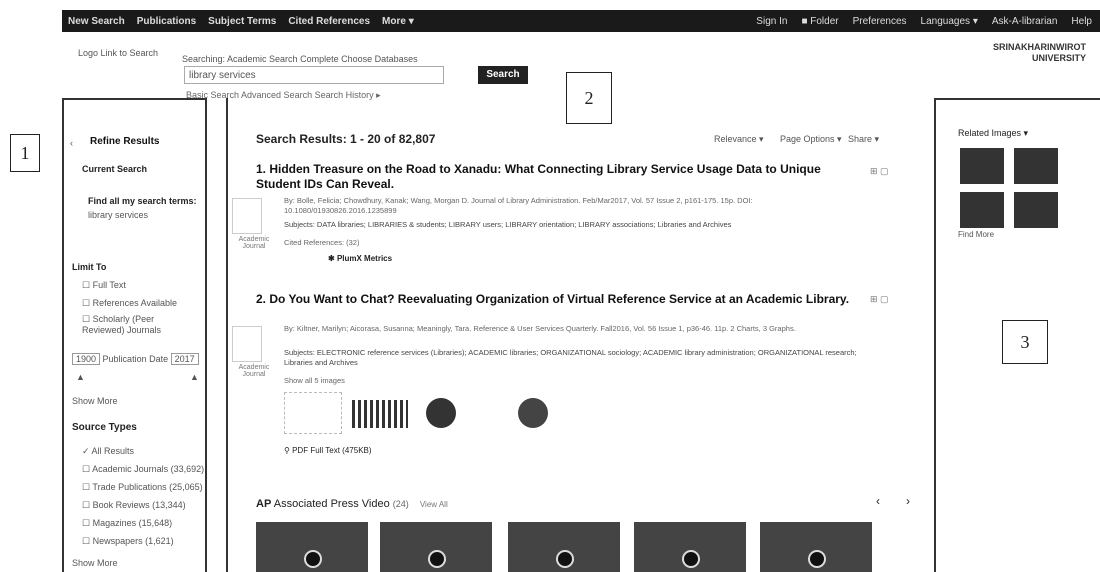  I want to click on academic-journals-option: ☐ Academic Journals (33,692), so click(143, 469).